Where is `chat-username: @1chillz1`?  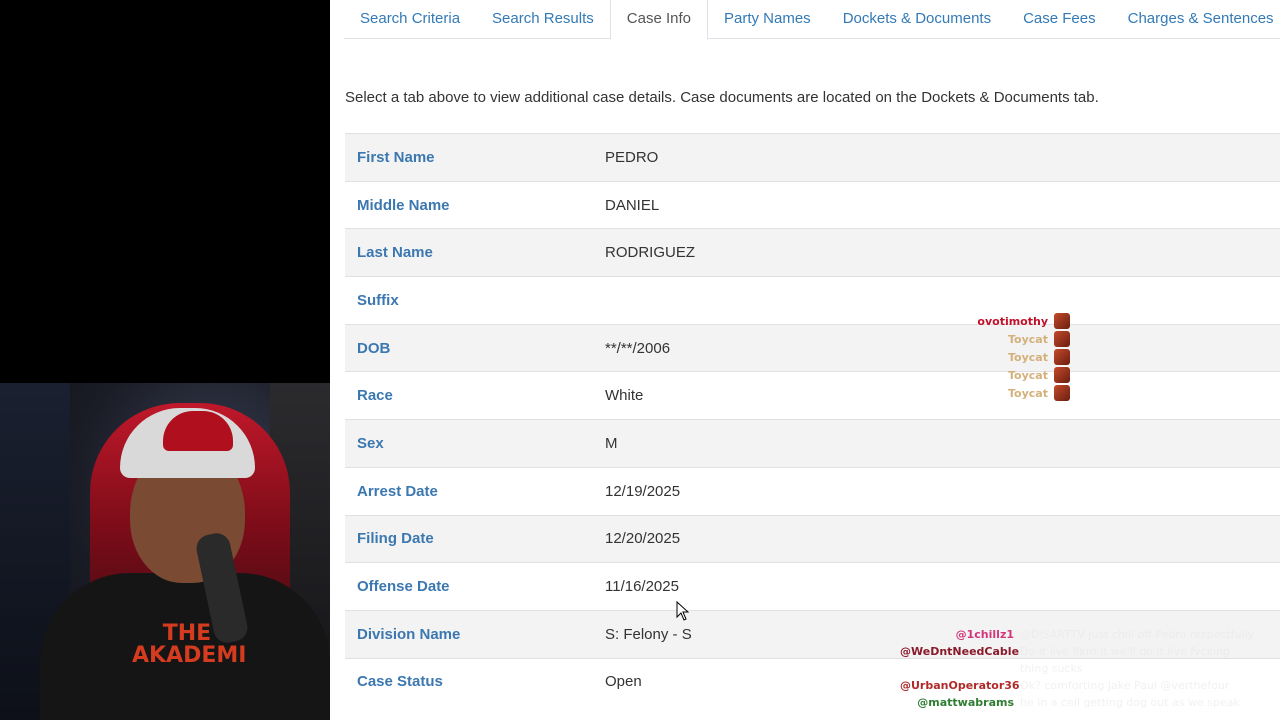 chat-username: @1chillz1 is located at coordinates (984, 634).